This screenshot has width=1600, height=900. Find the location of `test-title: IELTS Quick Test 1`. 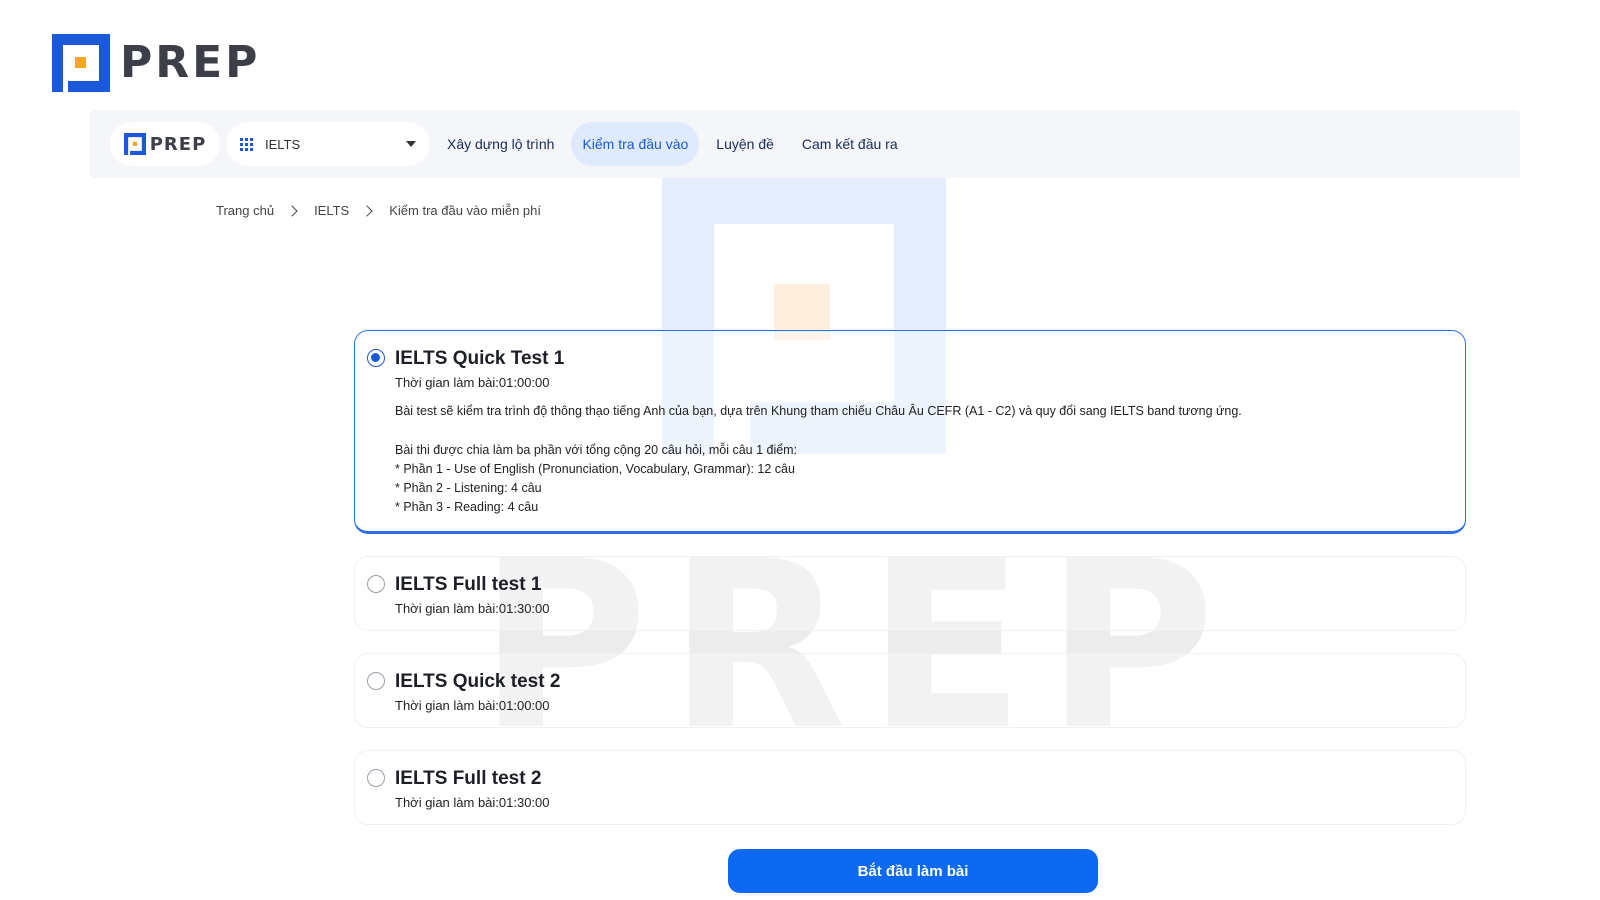

test-title: IELTS Quick Test 1 is located at coordinates (480, 358).